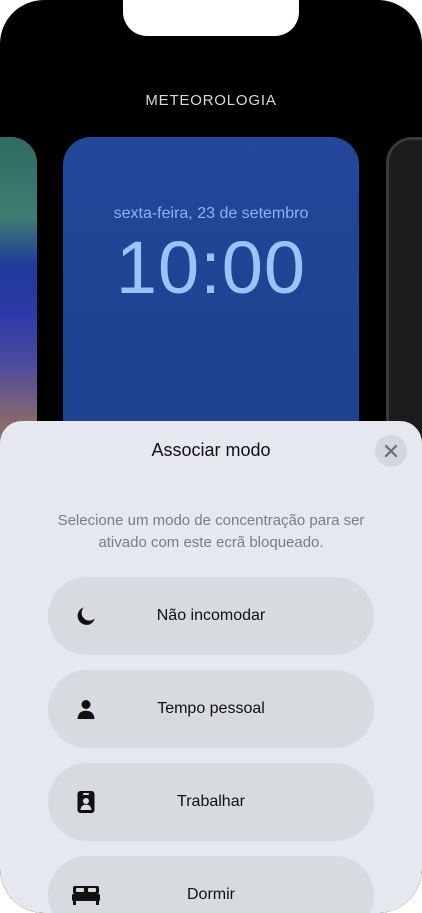  Describe the element at coordinates (211, 18) in the screenshot. I see `notch` at that location.